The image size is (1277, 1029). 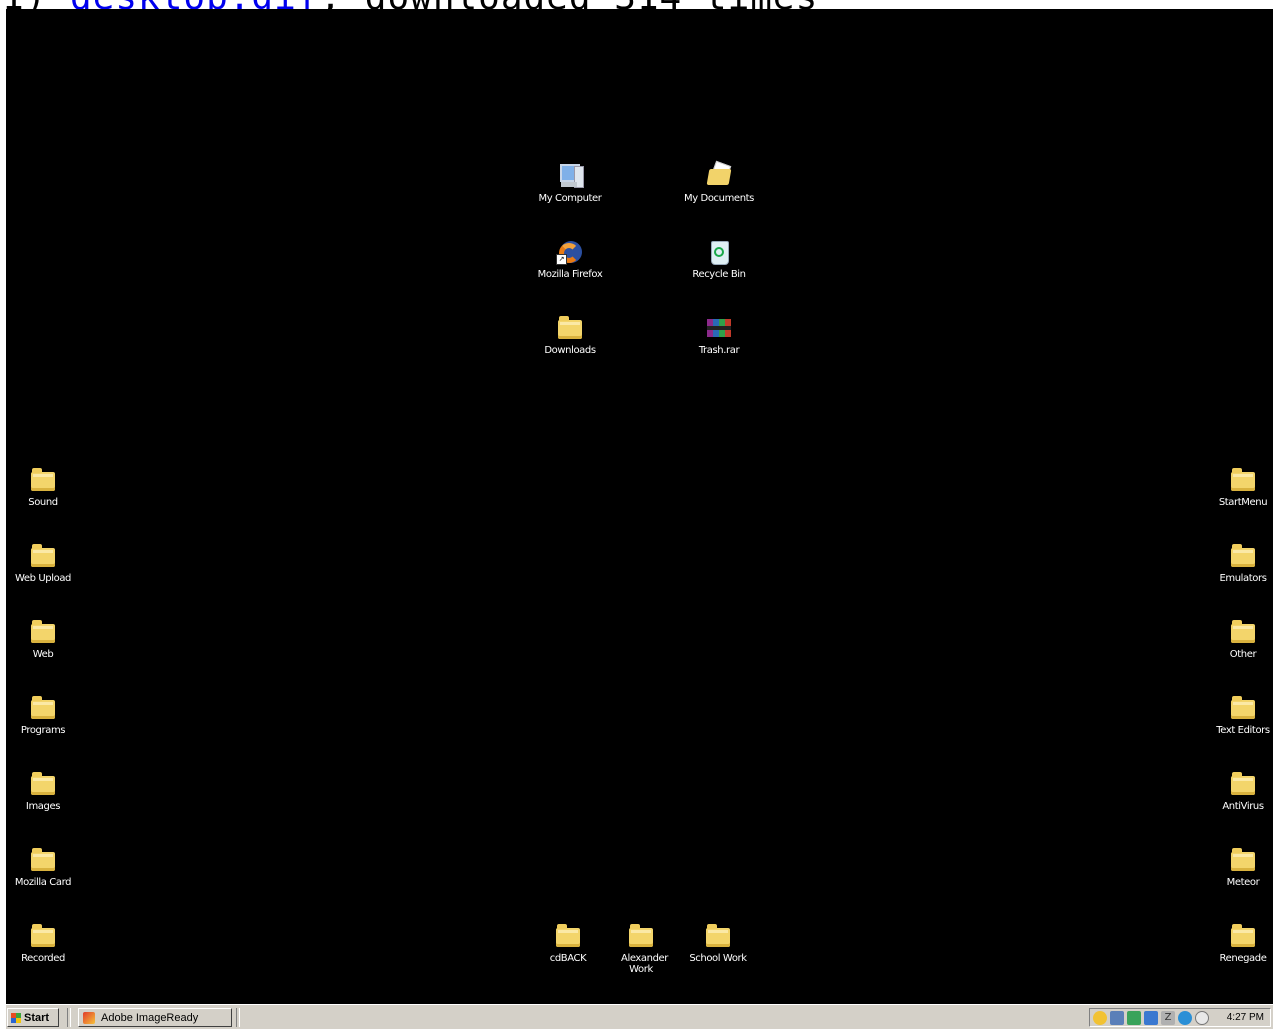 What do you see at coordinates (43, 578) in the screenshot?
I see `desktop-icon-label: Web Upload` at bounding box center [43, 578].